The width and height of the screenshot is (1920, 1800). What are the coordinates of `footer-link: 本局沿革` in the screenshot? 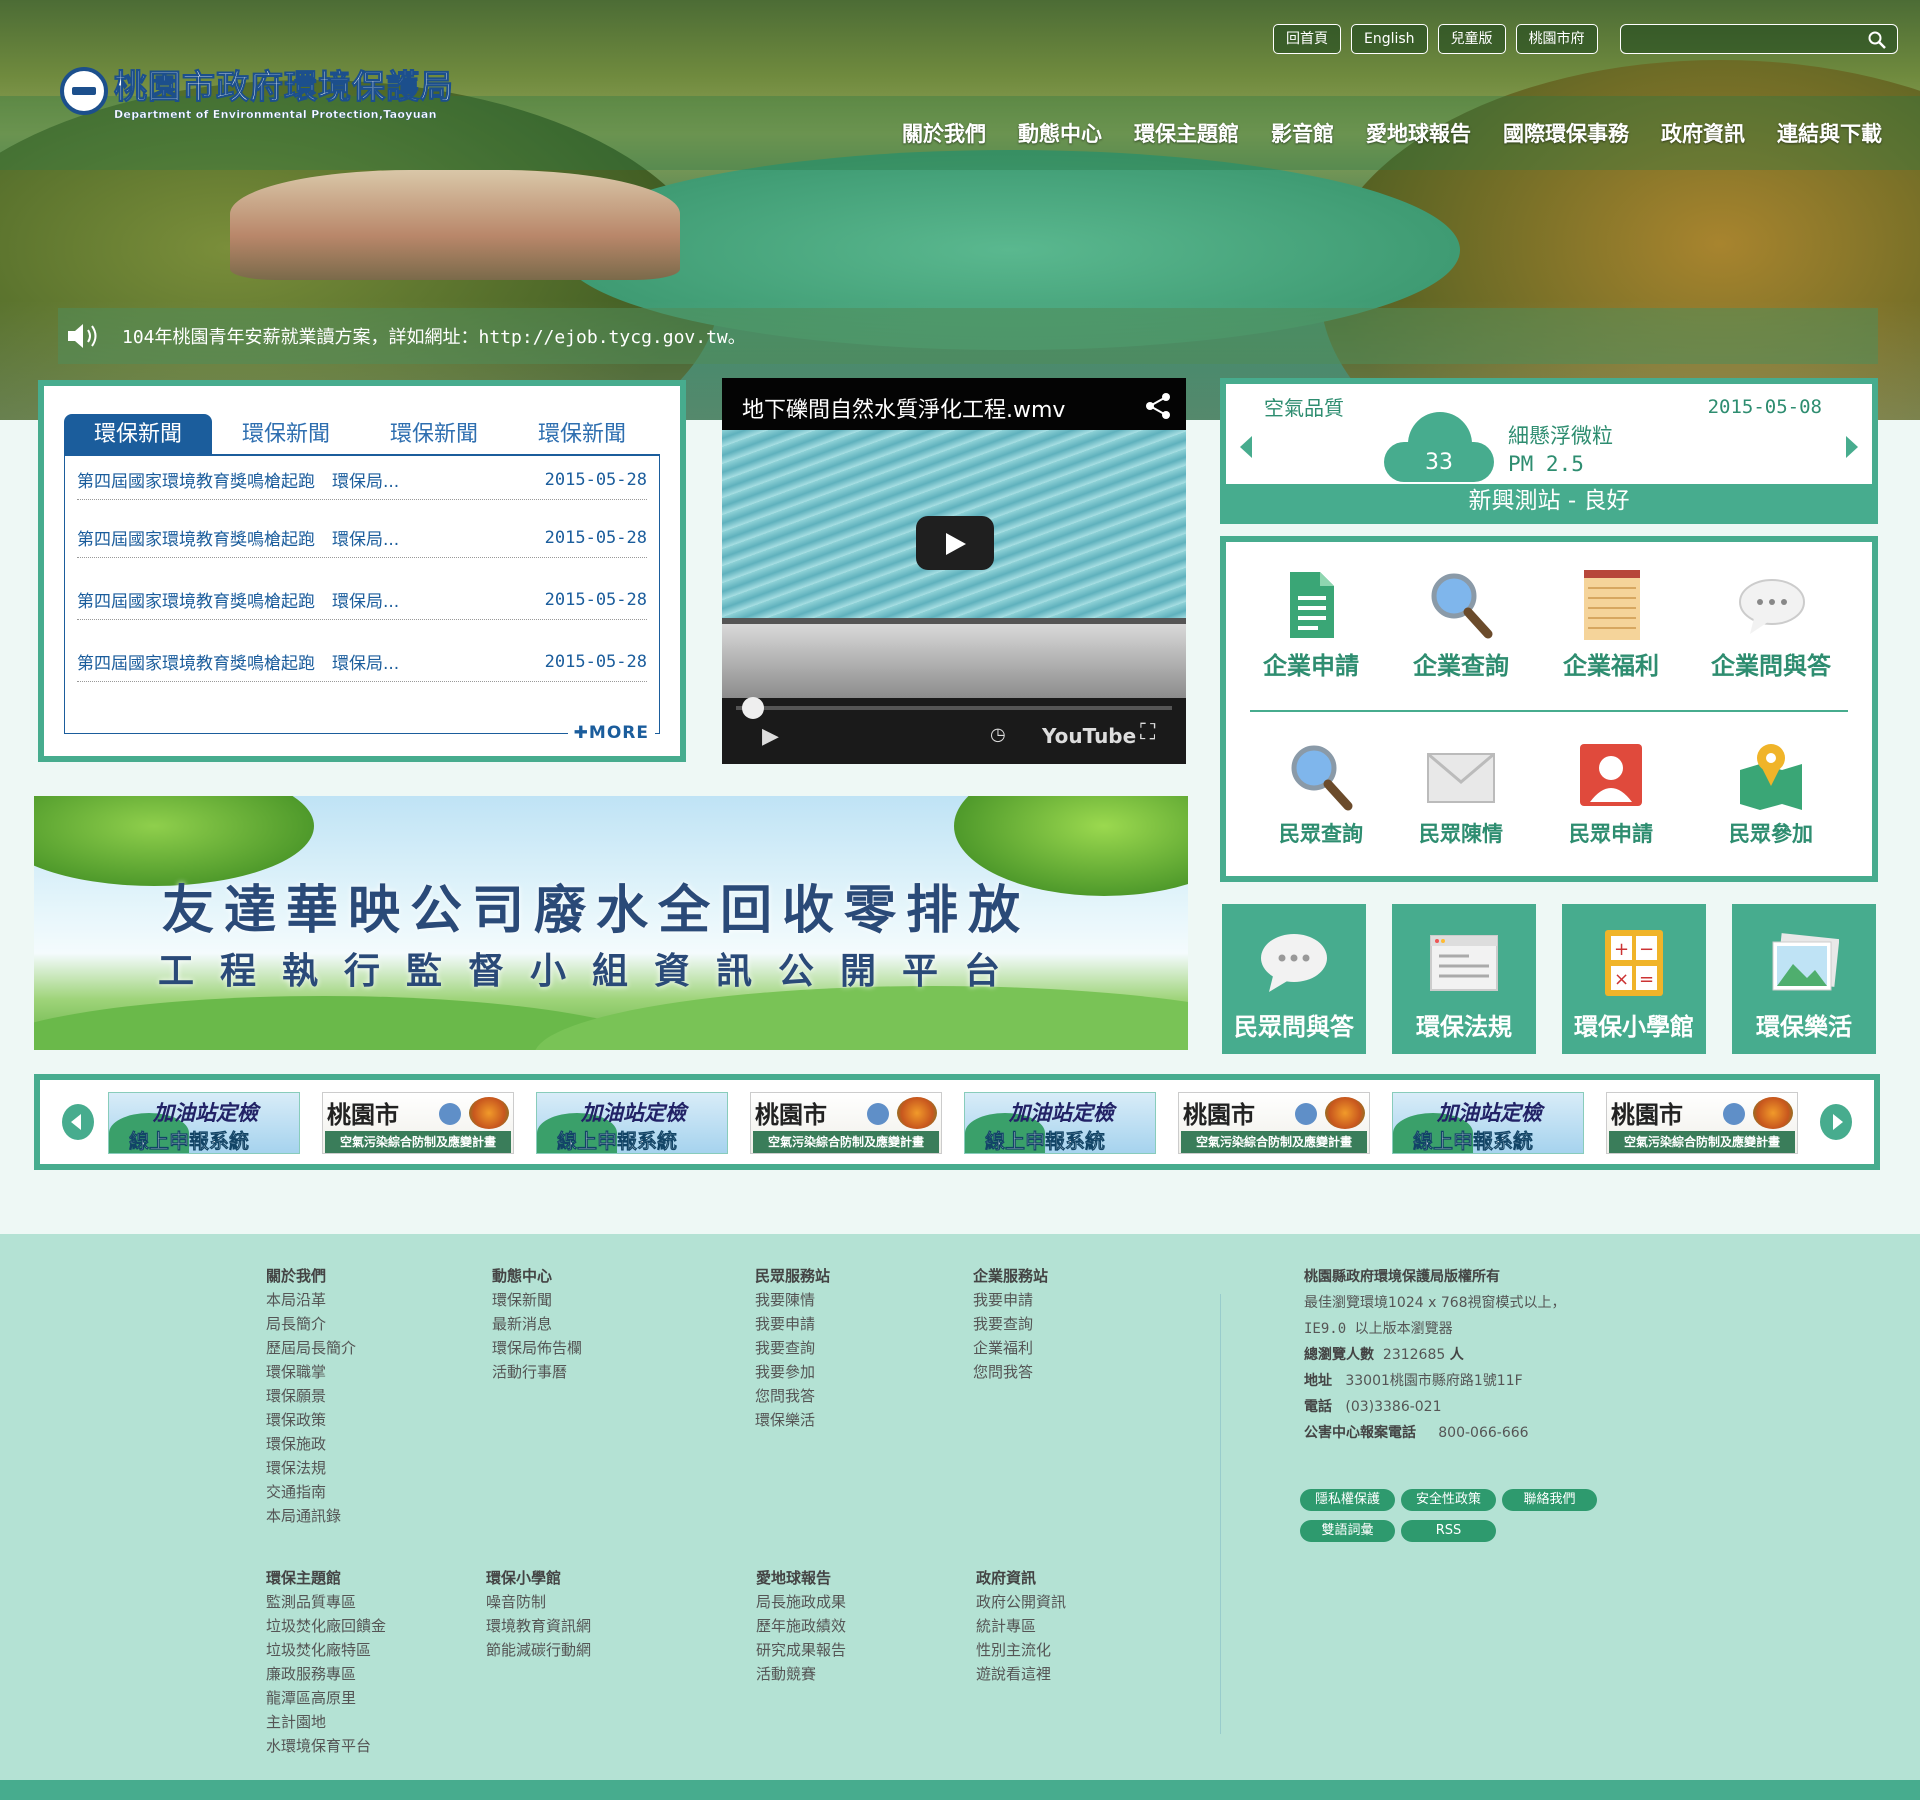 It's located at (311, 1300).